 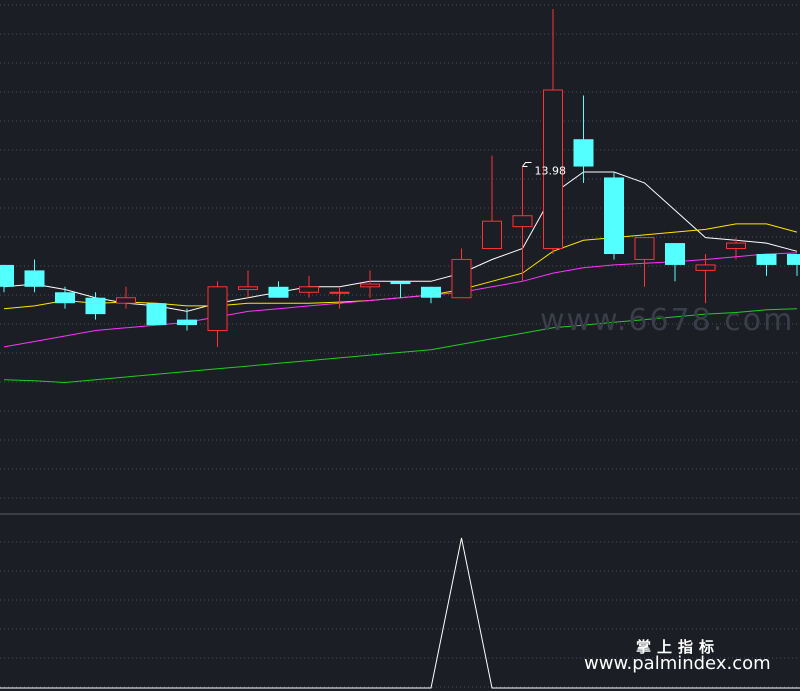 What do you see at coordinates (677, 663) in the screenshot?
I see `brand-watermark-url: www.palmindex.com` at bounding box center [677, 663].